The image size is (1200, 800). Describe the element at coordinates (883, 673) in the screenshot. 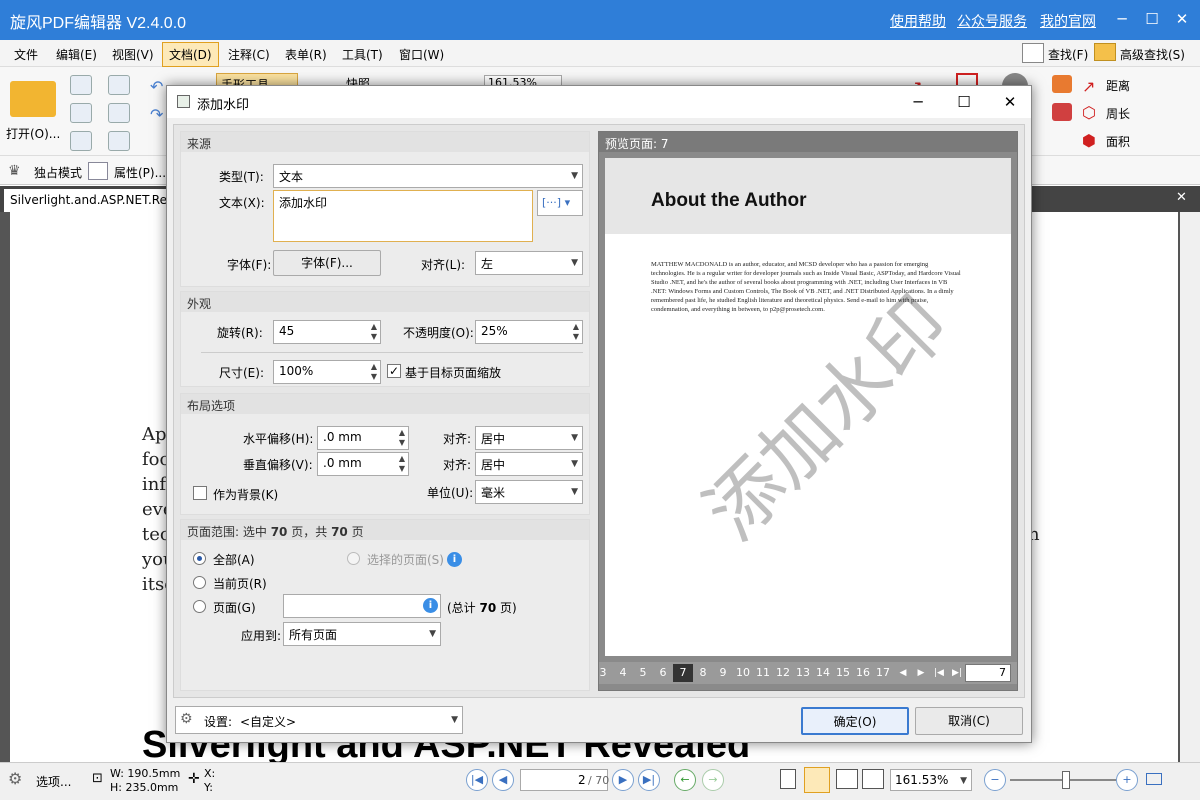

I see `preview-page-number: 17` at that location.